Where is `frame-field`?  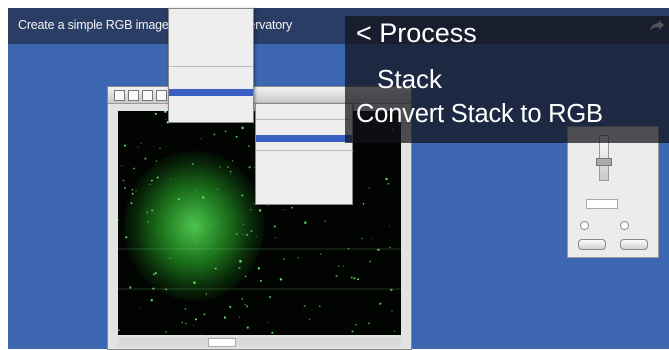
frame-field is located at coordinates (222, 342).